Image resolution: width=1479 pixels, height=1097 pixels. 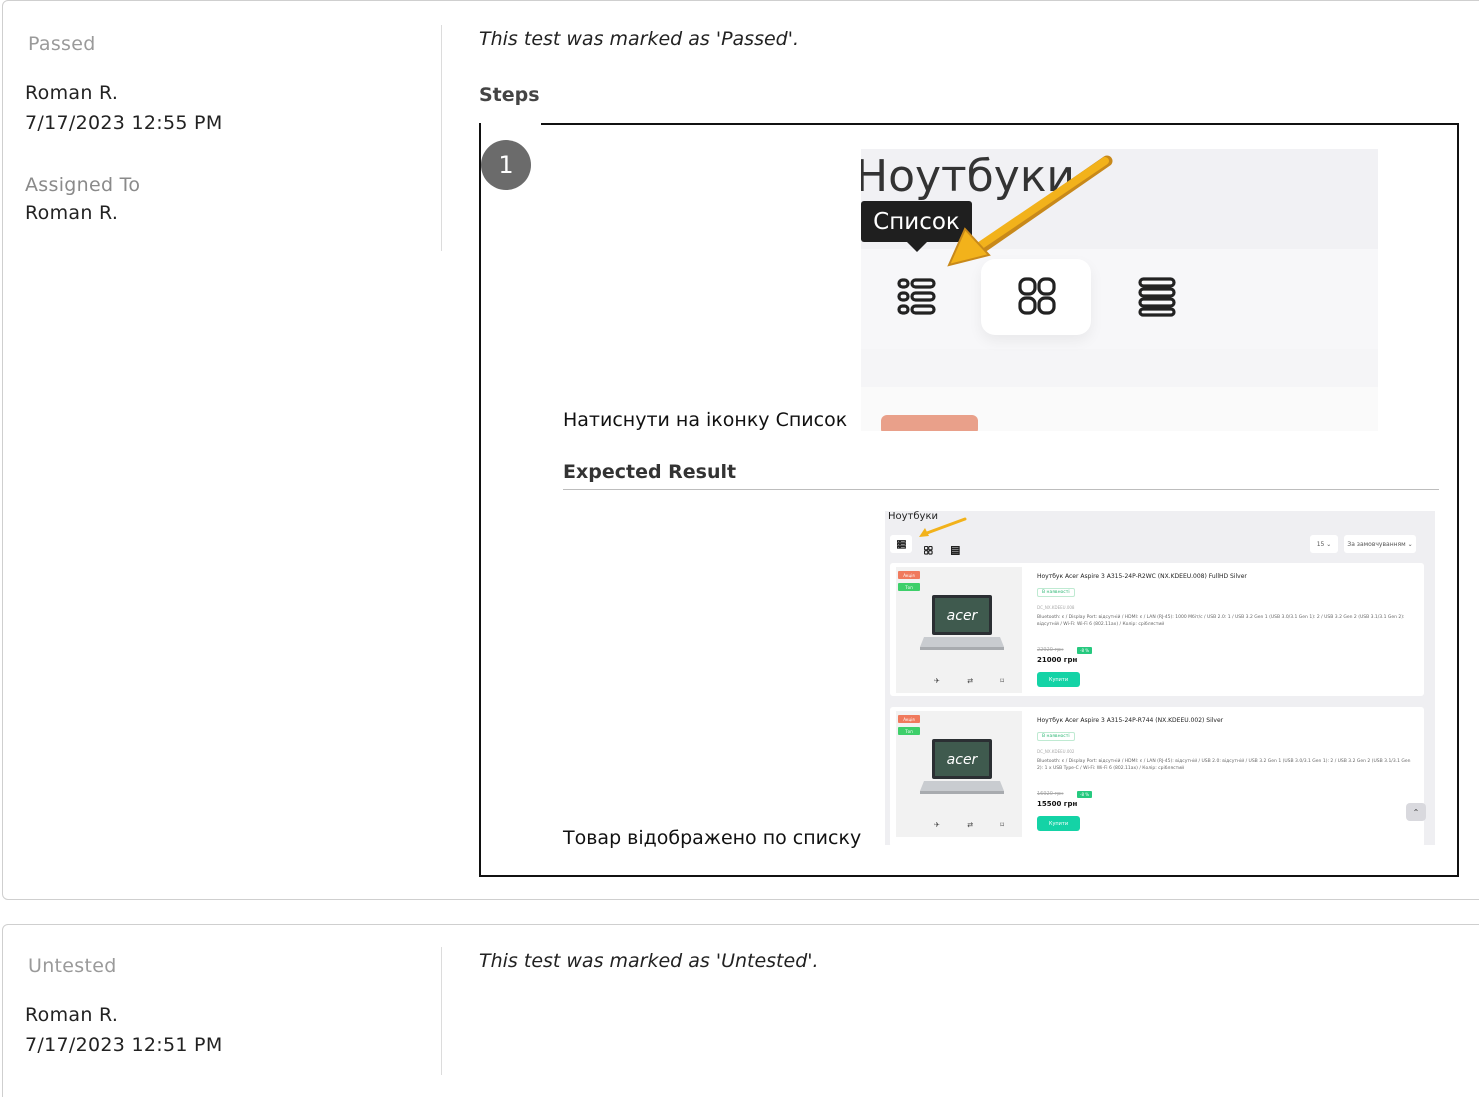 I want to click on border-gap, so click(x=511, y=124).